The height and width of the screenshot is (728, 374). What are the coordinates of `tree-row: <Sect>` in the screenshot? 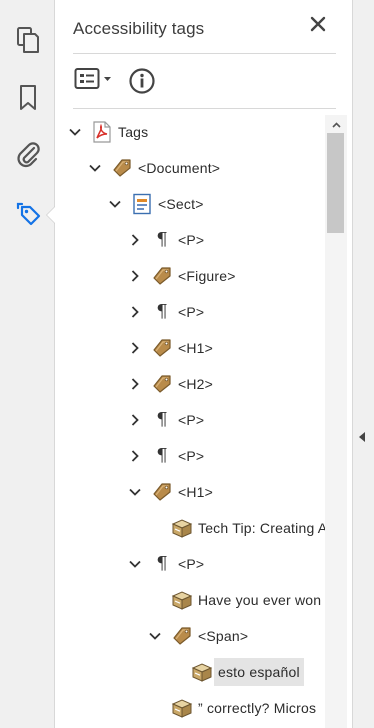 It's located at (191, 204).